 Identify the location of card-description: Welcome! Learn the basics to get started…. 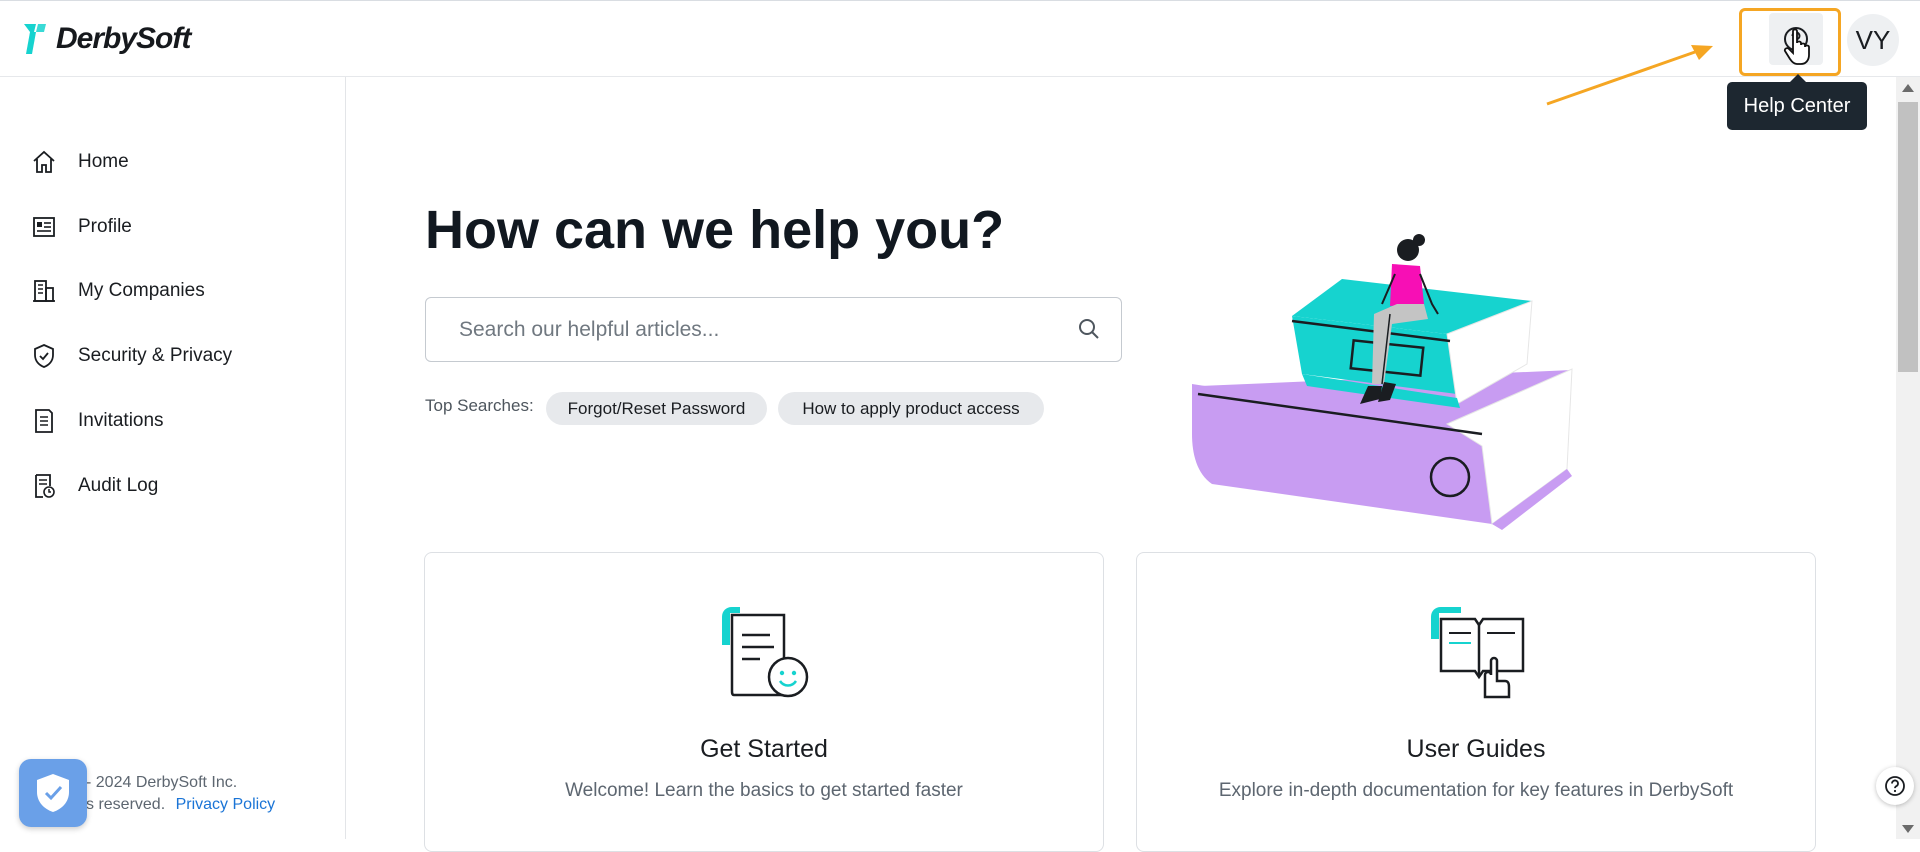
(764, 790).